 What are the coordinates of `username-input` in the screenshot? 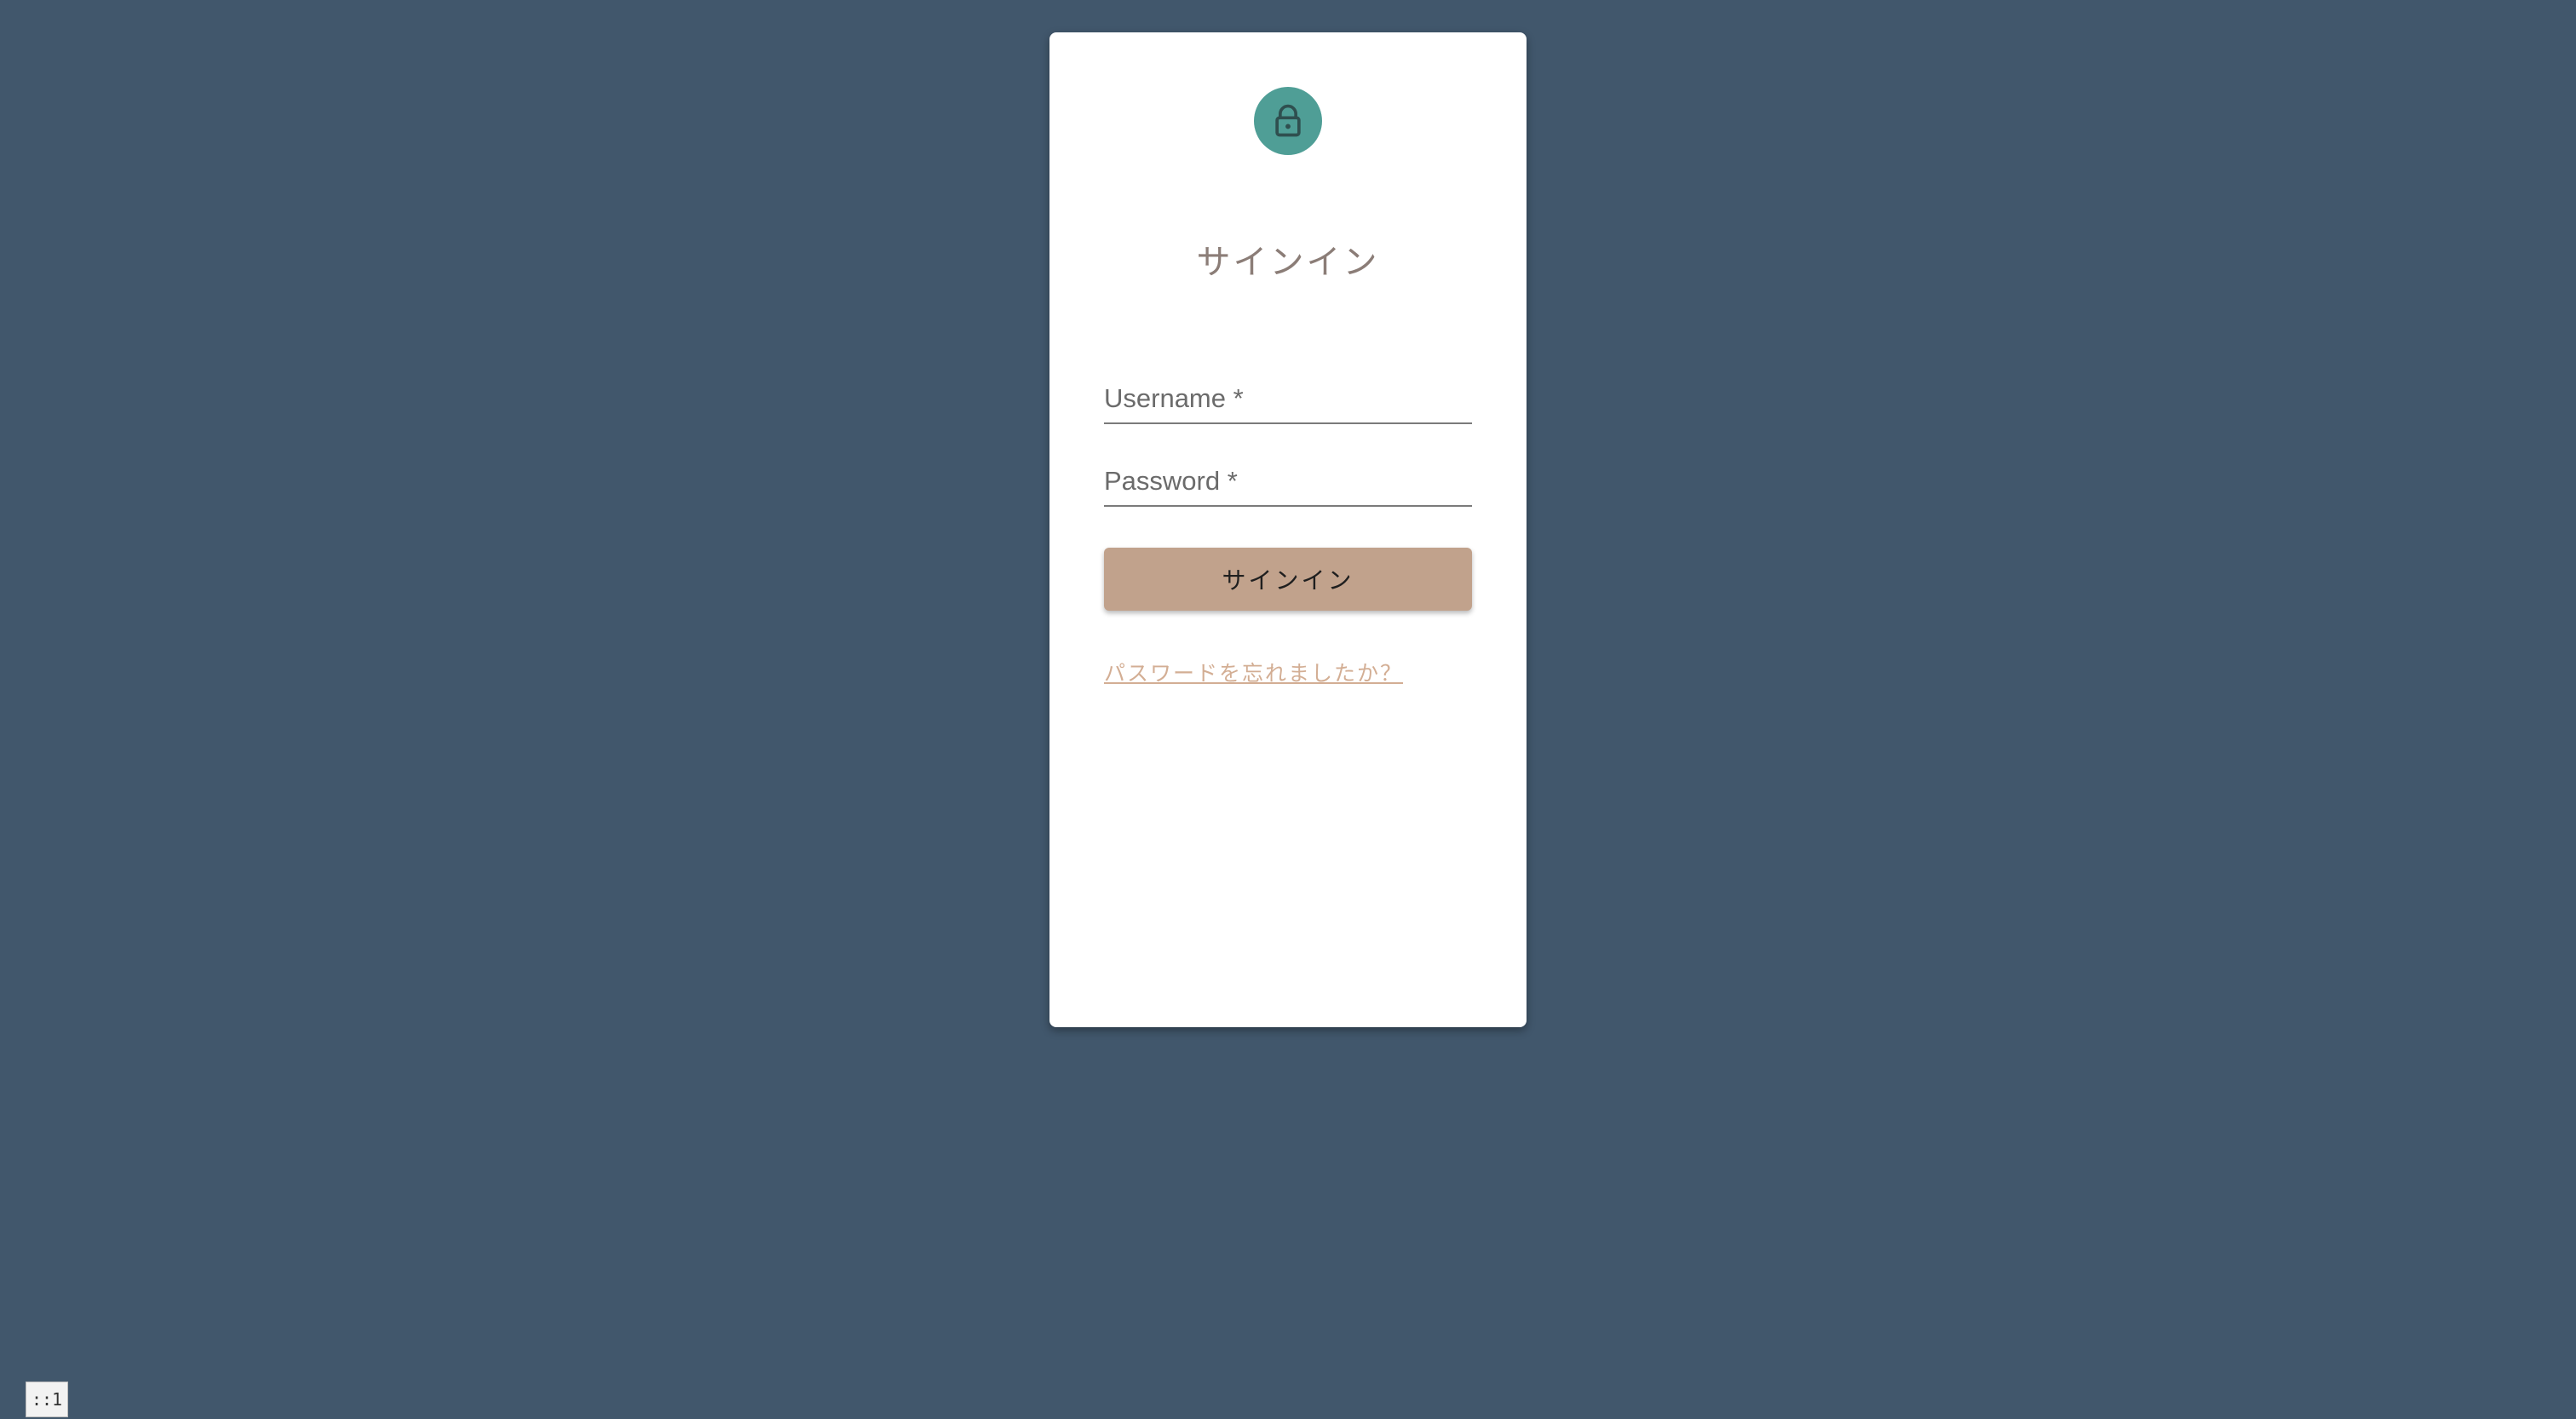 It's located at (1288, 393).